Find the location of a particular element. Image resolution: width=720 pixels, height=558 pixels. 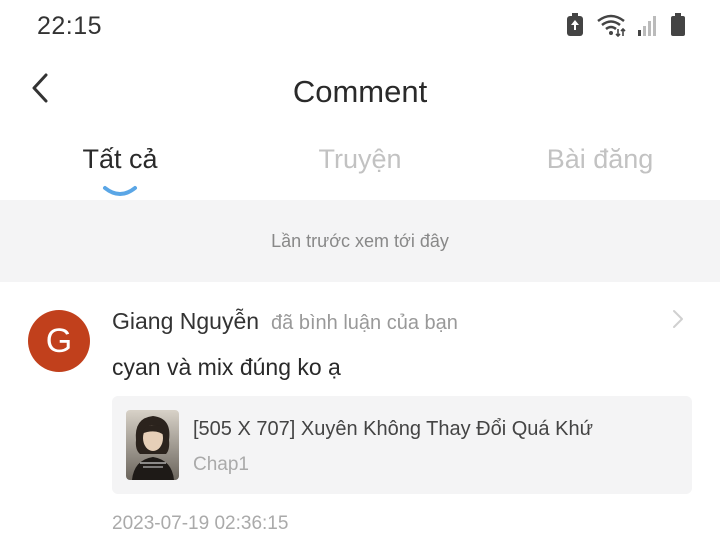

active-tab-indicator is located at coordinates (120, 191).